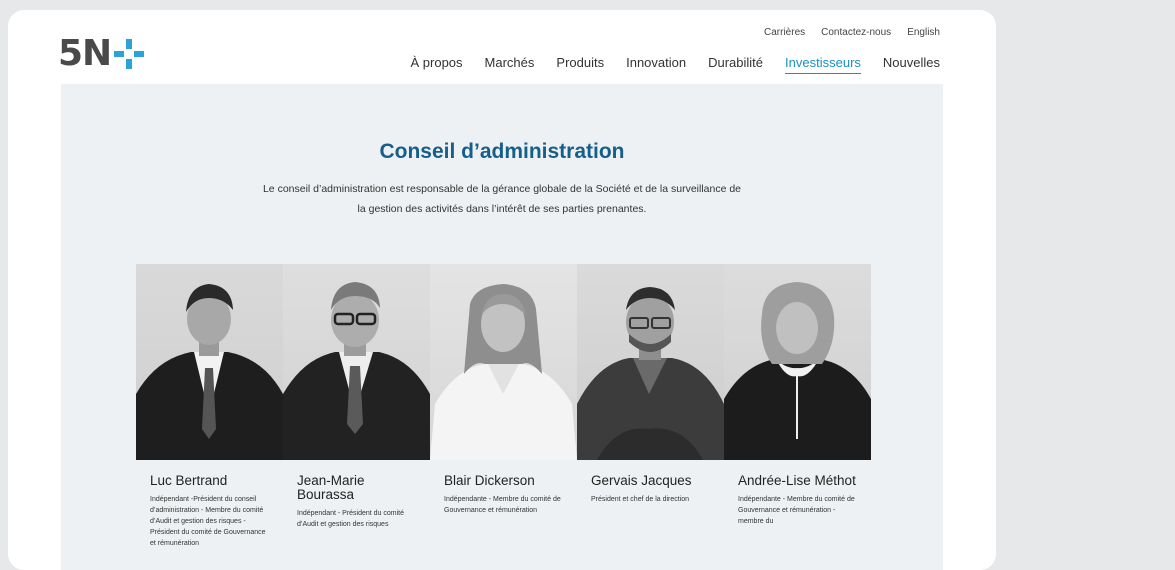 This screenshot has height=570, width=1175. Describe the element at coordinates (85, 53) in the screenshot. I see `logo-text: 5N` at that location.